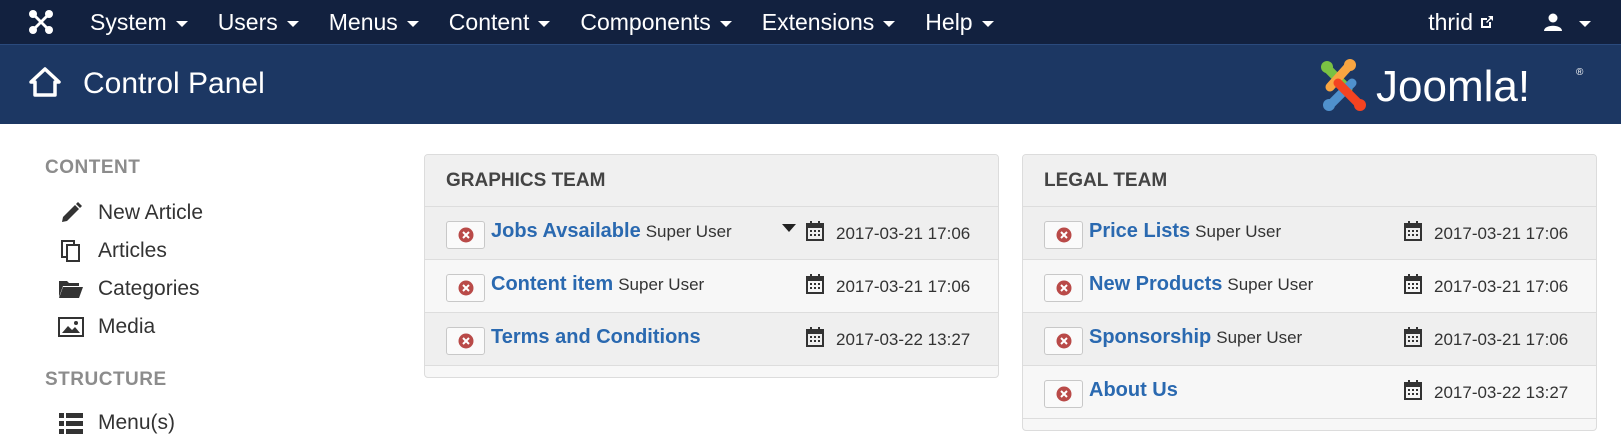  Describe the element at coordinates (71, 213) in the screenshot. I see `pencil-icon` at that location.